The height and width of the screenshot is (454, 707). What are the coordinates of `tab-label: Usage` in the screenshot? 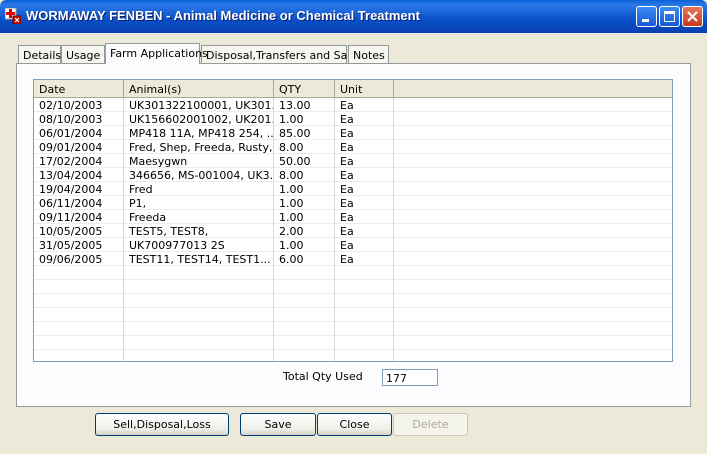 It's located at (83, 55).